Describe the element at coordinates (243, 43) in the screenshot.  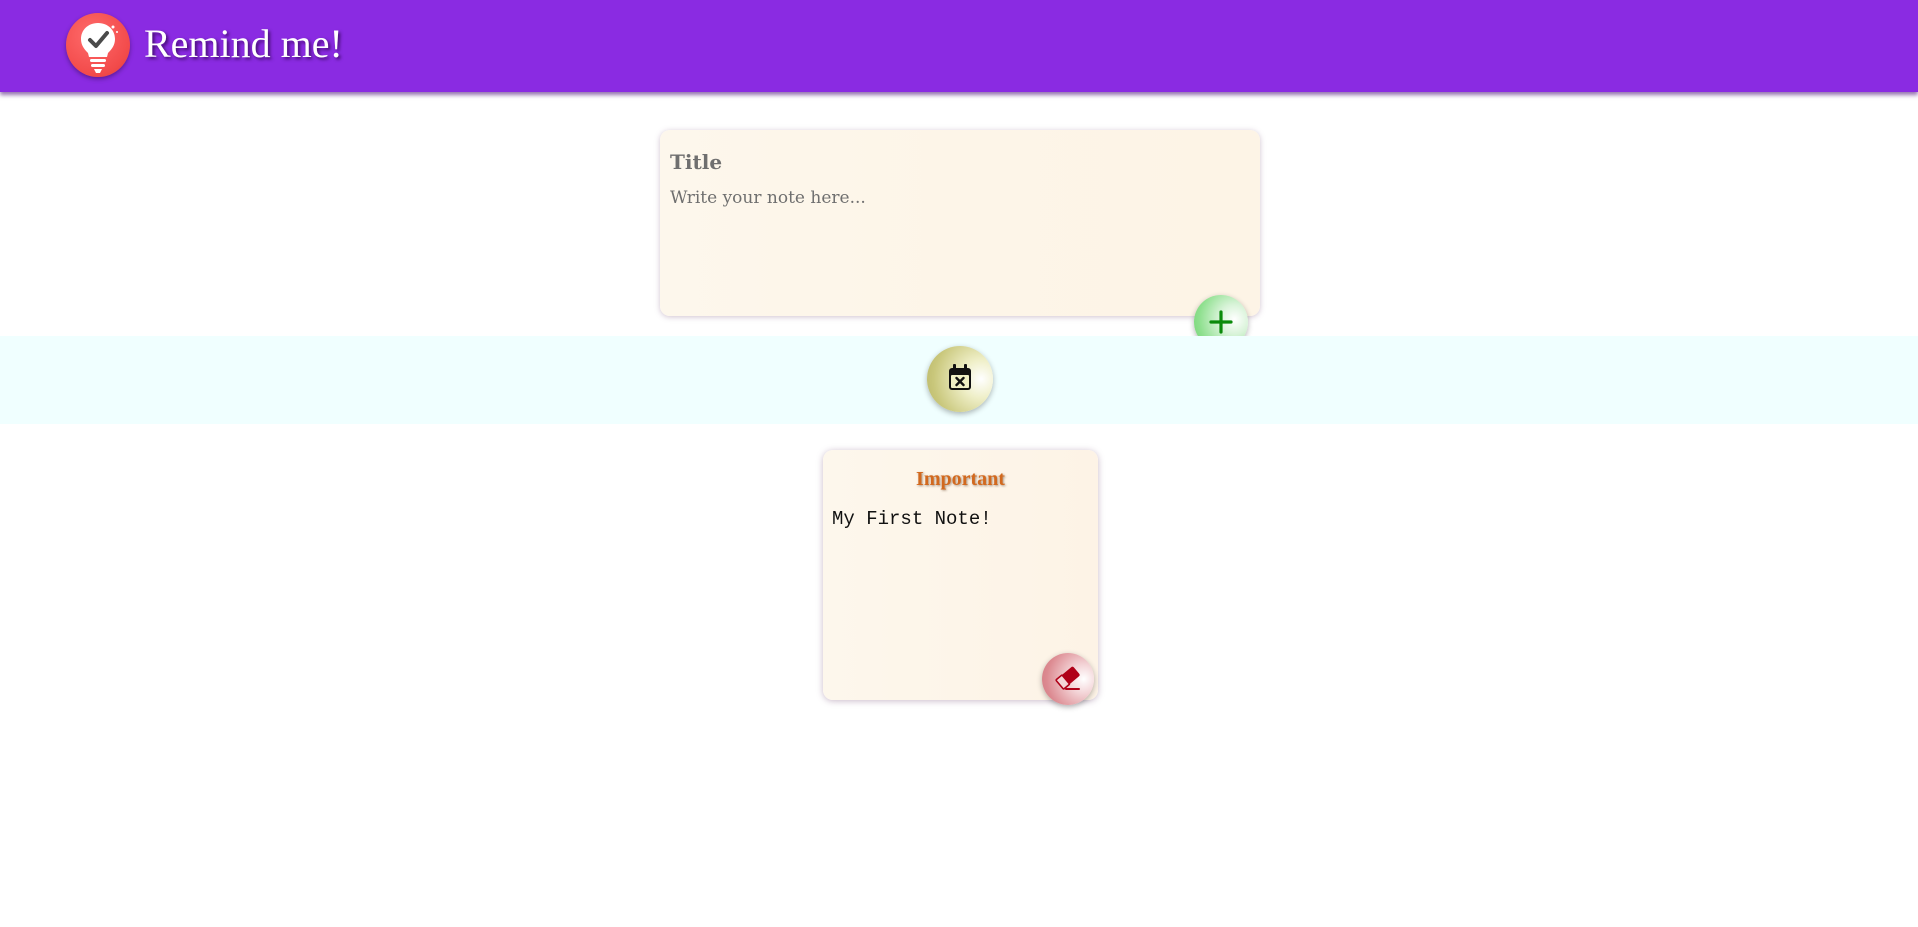
I see `app-title: Remind me!` at that location.